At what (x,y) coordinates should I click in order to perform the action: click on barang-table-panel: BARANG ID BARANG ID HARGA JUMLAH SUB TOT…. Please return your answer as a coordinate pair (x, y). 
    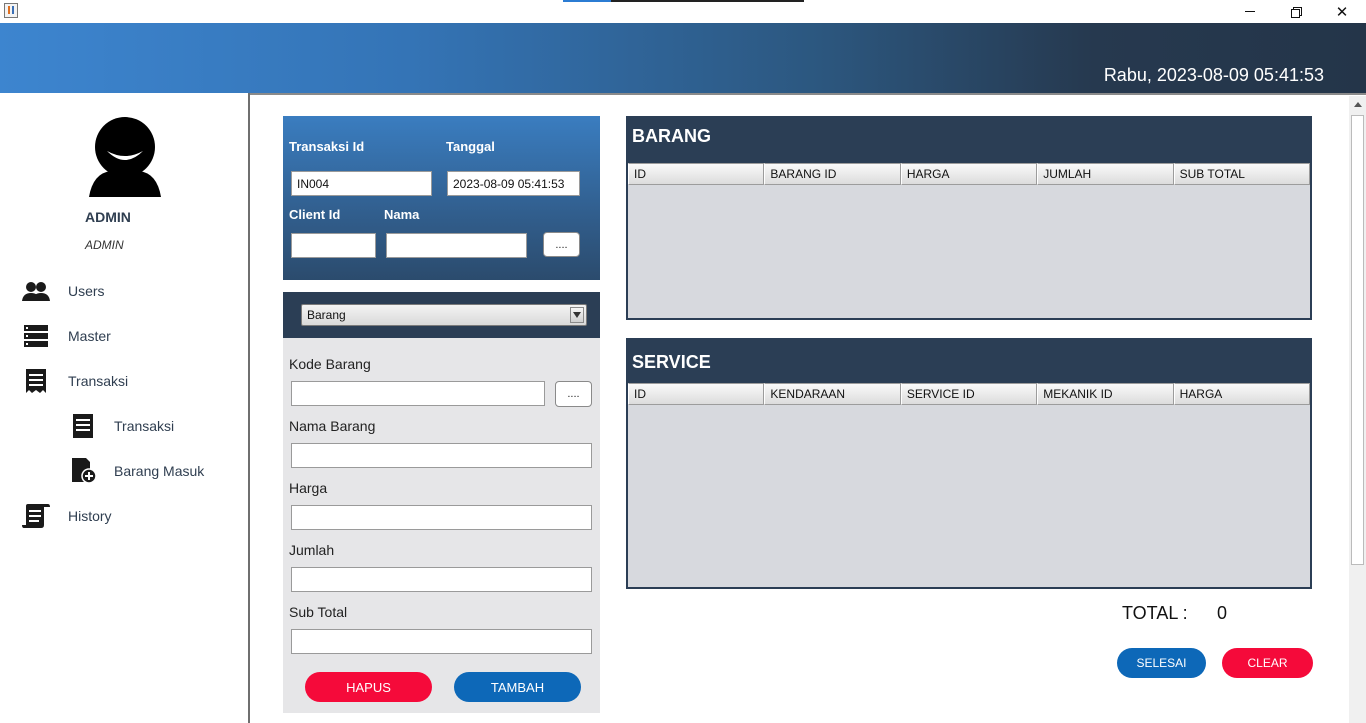
    Looking at the image, I should click on (969, 218).